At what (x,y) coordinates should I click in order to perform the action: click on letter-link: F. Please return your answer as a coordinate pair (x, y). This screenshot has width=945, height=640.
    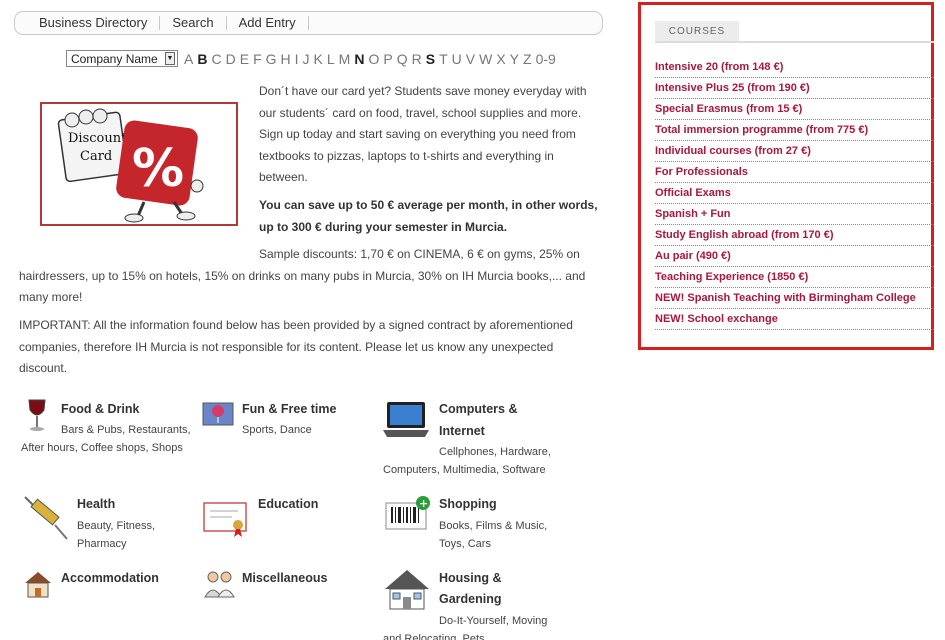
    Looking at the image, I should click on (257, 59).